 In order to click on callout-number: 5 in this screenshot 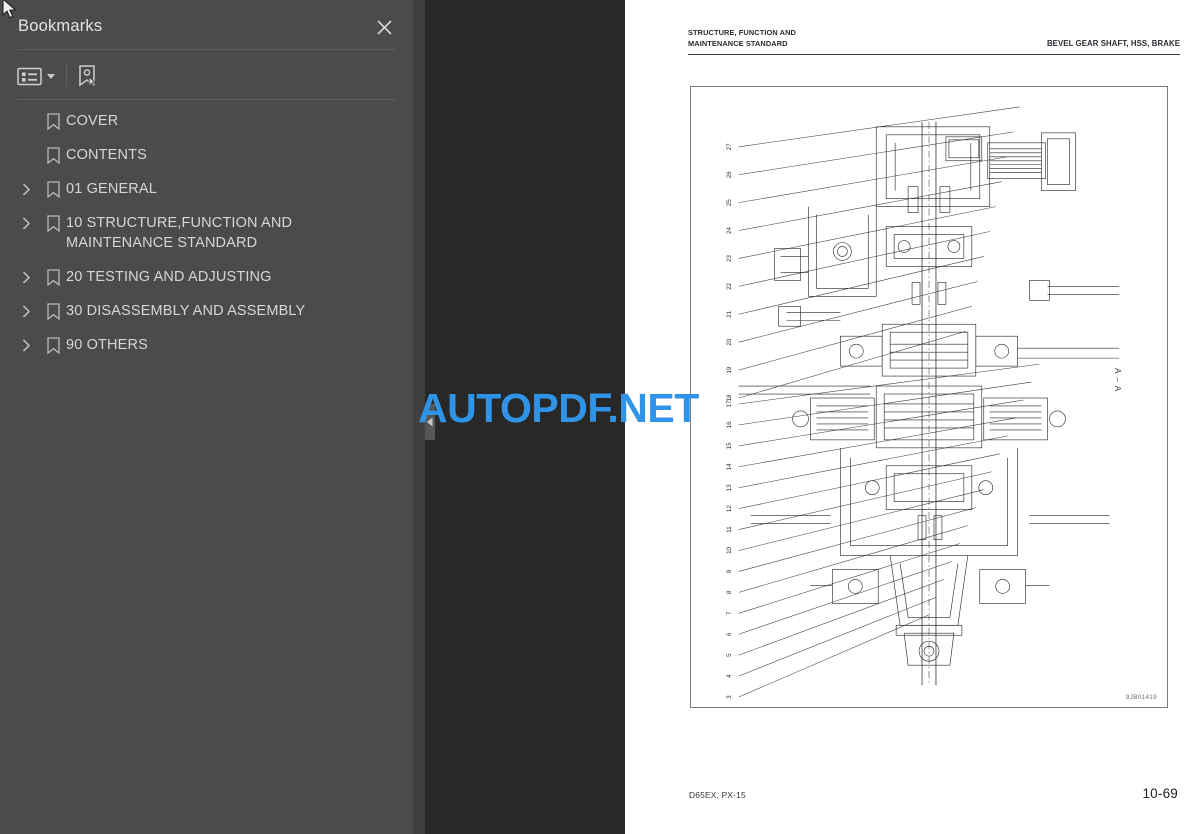, I will do `click(729, 655)`.